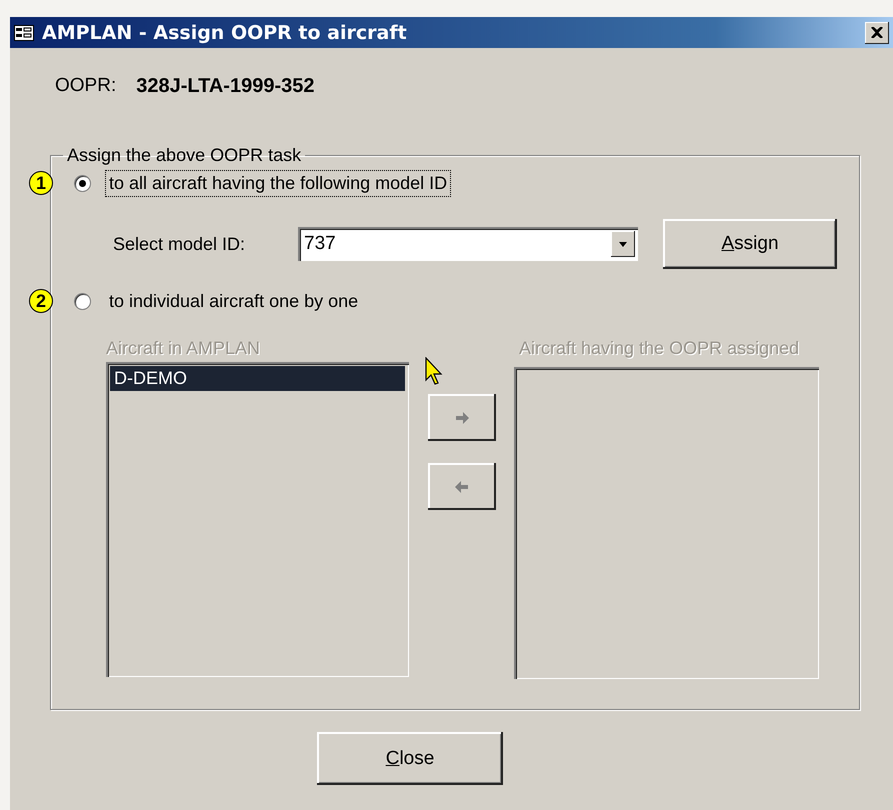 Image resolution: width=893 pixels, height=810 pixels. What do you see at coordinates (410, 758) in the screenshot?
I see `close-button: Close` at bounding box center [410, 758].